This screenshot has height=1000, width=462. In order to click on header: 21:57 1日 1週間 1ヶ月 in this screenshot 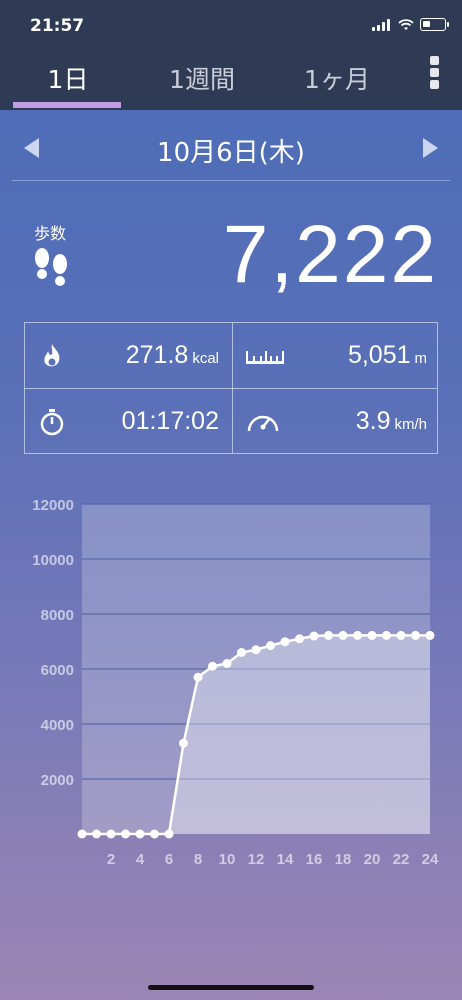, I will do `click(231, 55)`.